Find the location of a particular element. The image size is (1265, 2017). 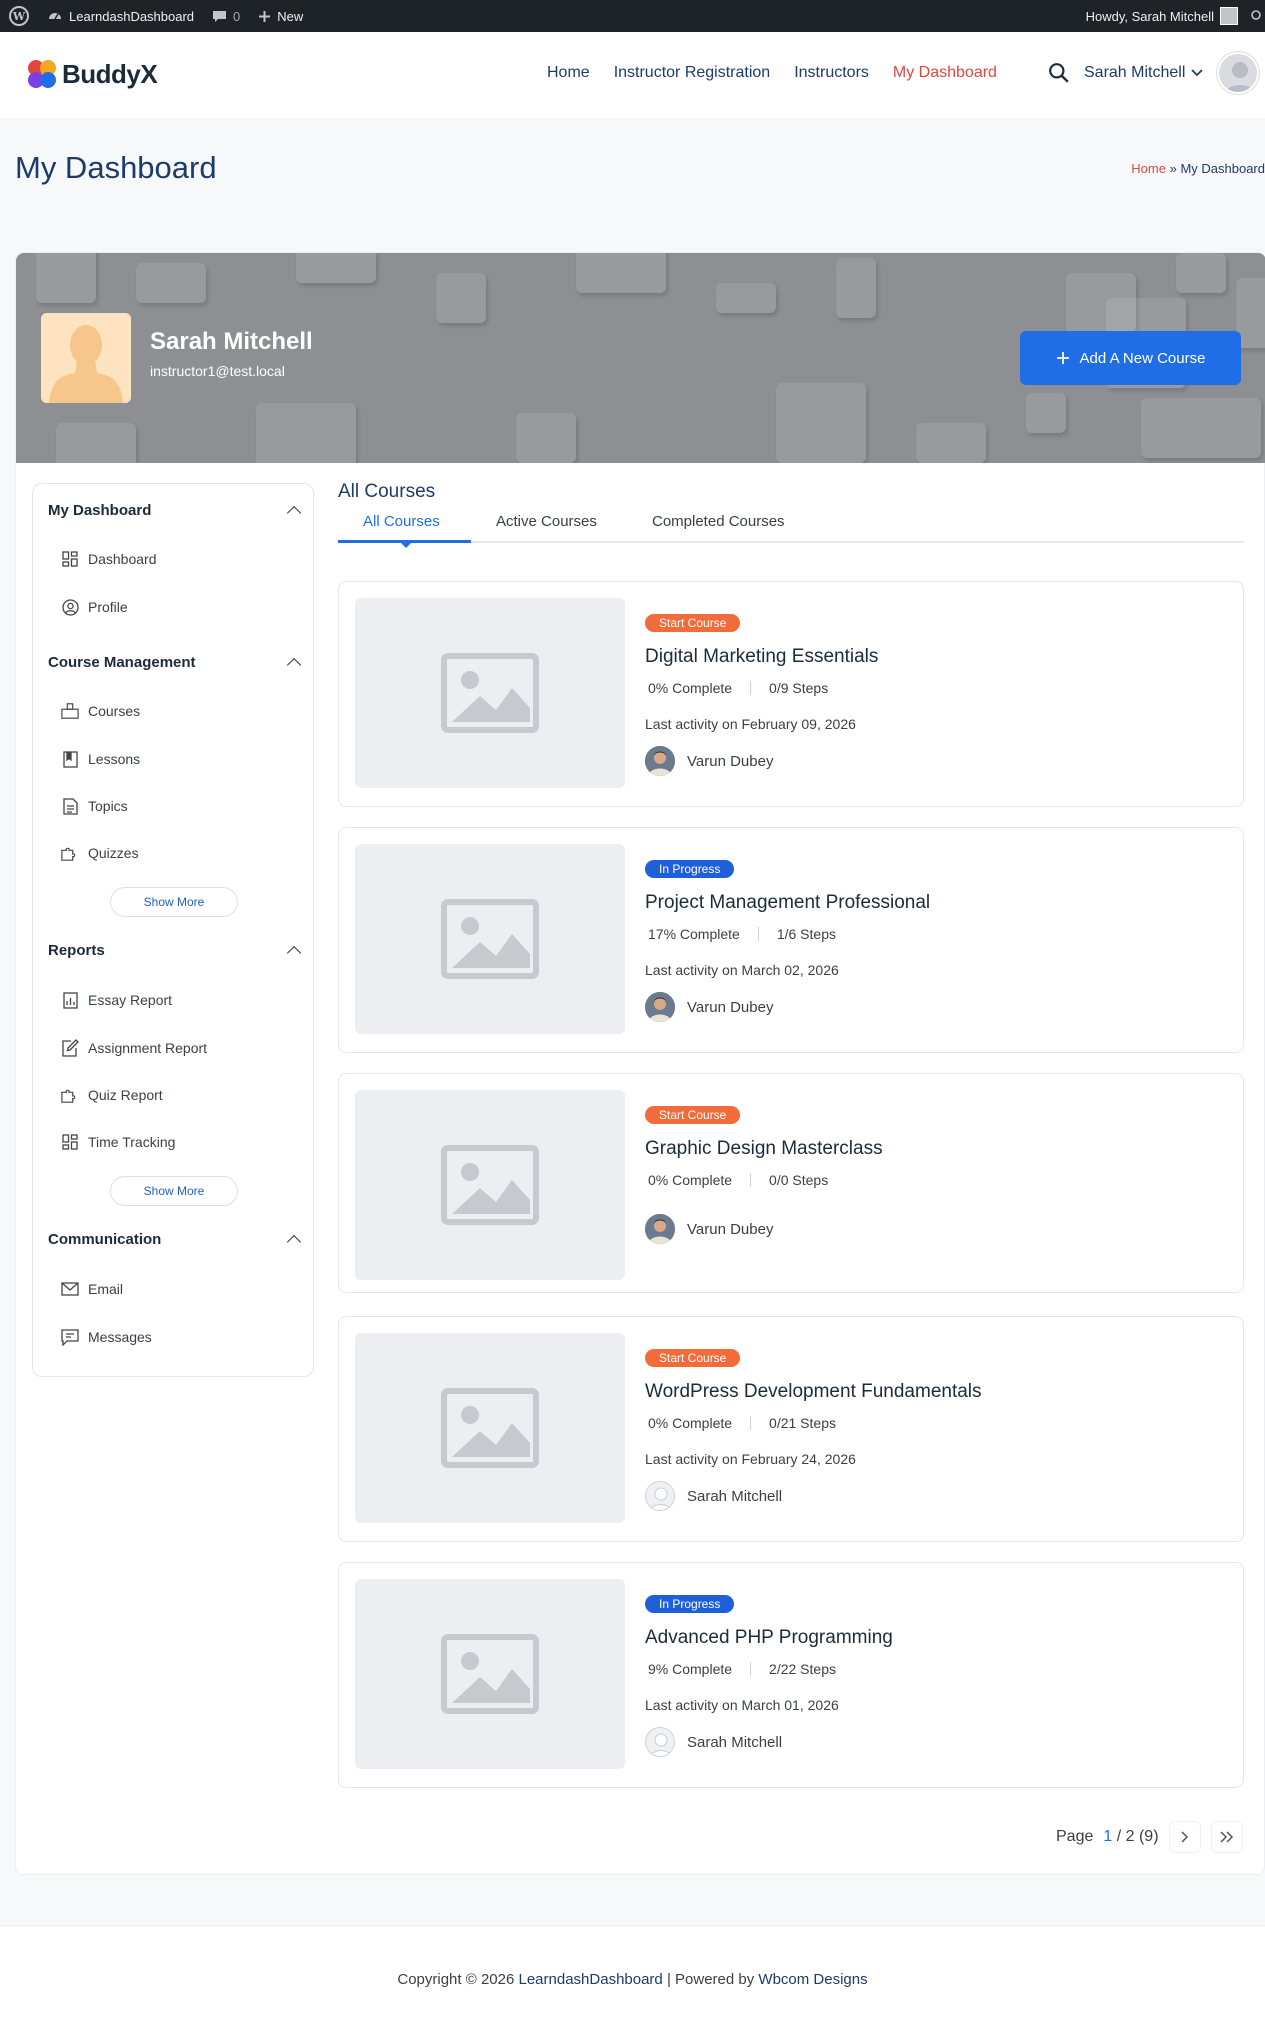

wordpress-logo-button: W is located at coordinates (19, 16).